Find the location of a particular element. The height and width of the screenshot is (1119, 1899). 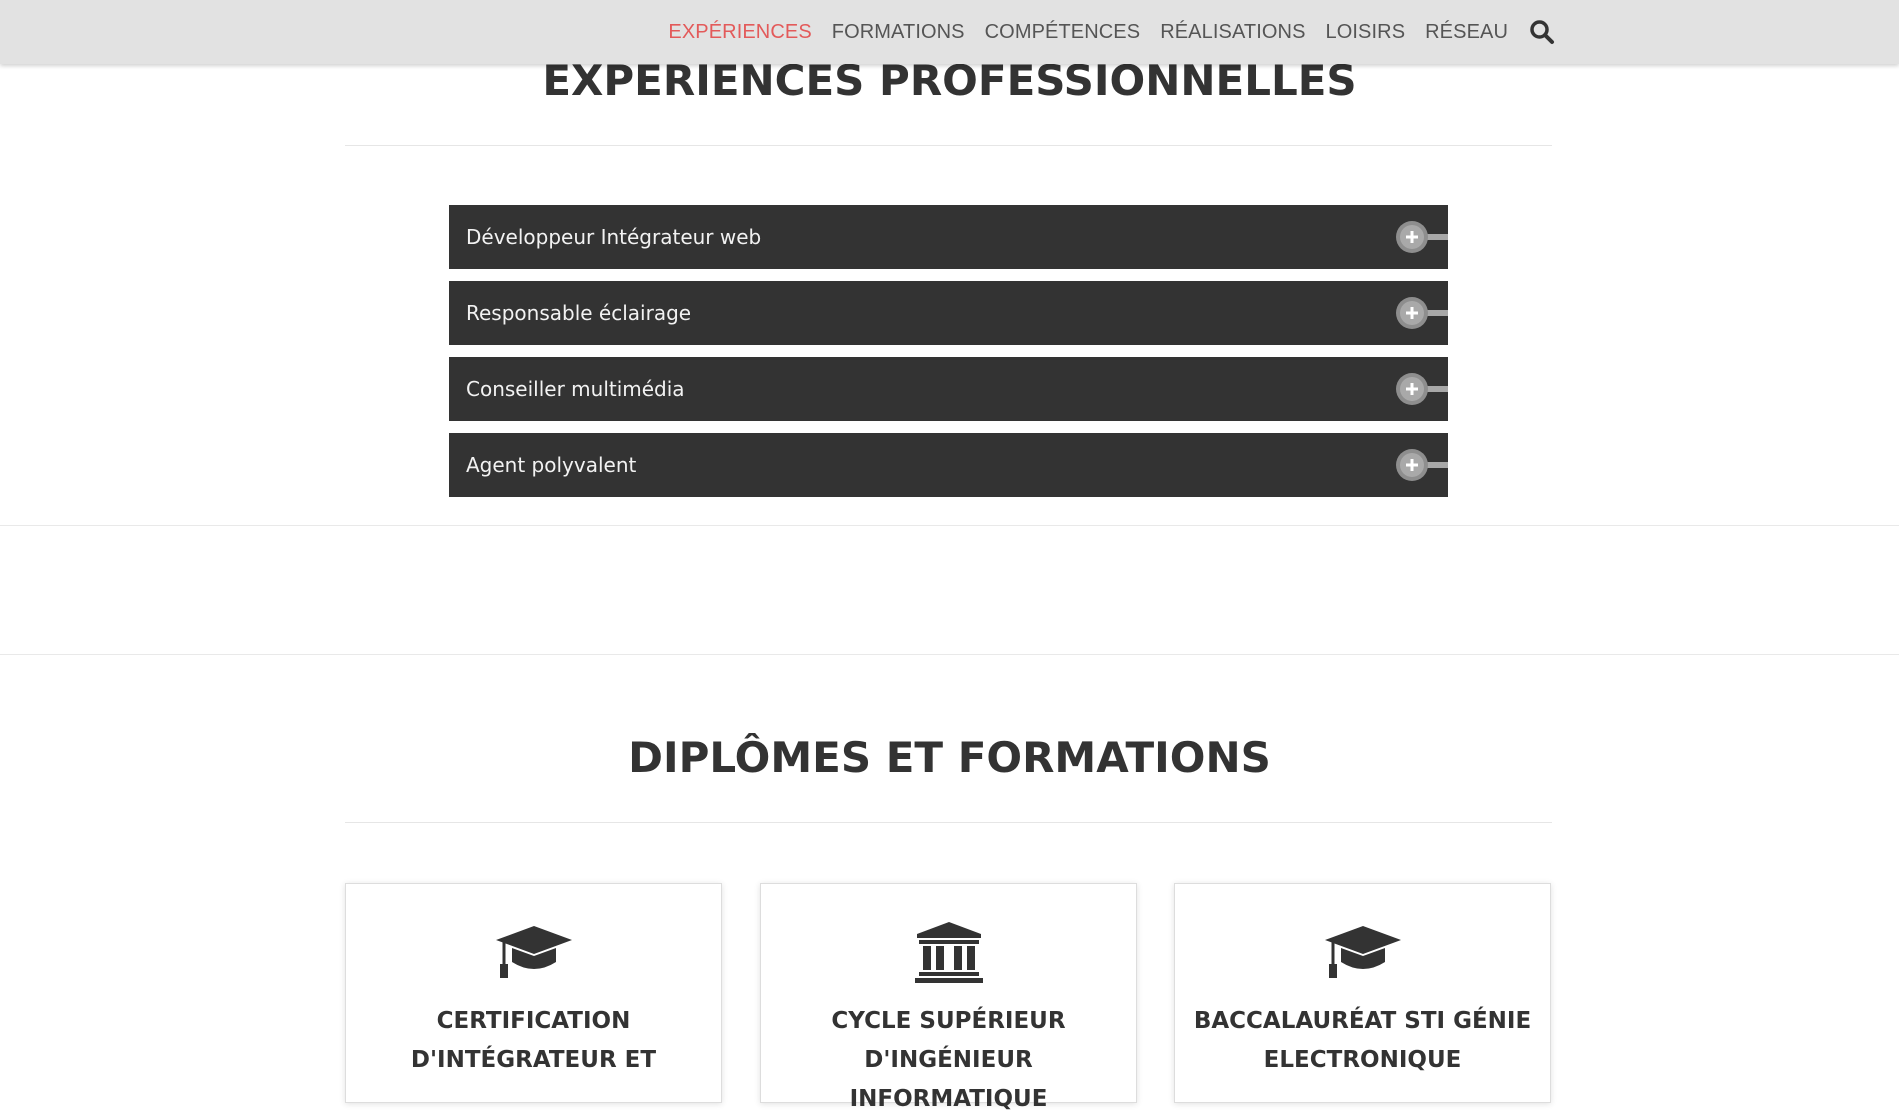

nav-item-experiences: EXPÉRIENCES is located at coordinates (739, 32).